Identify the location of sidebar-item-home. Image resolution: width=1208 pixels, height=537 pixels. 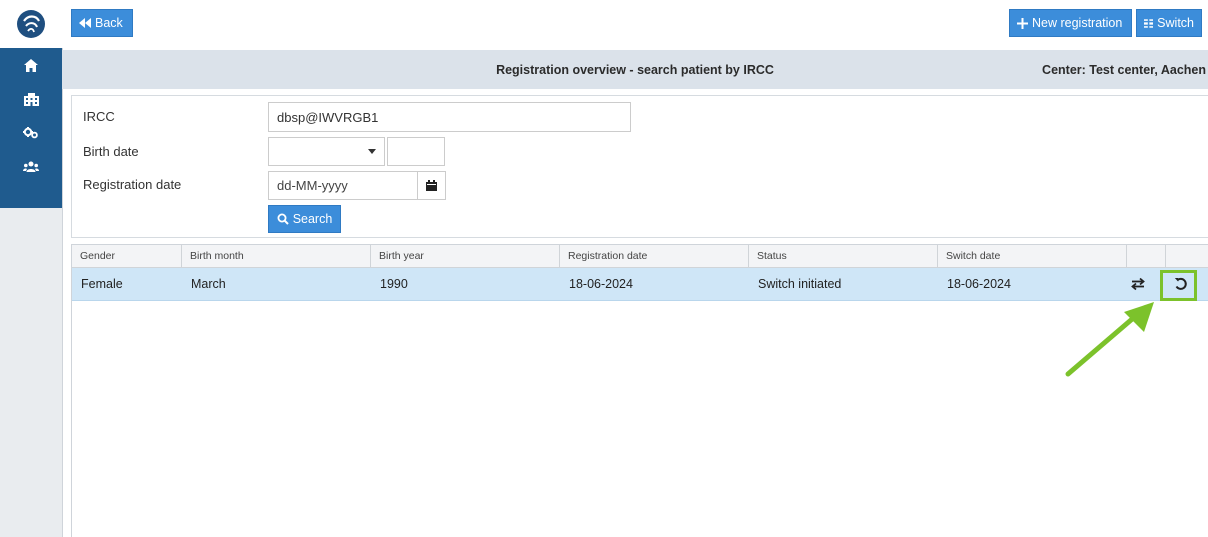
(31, 65).